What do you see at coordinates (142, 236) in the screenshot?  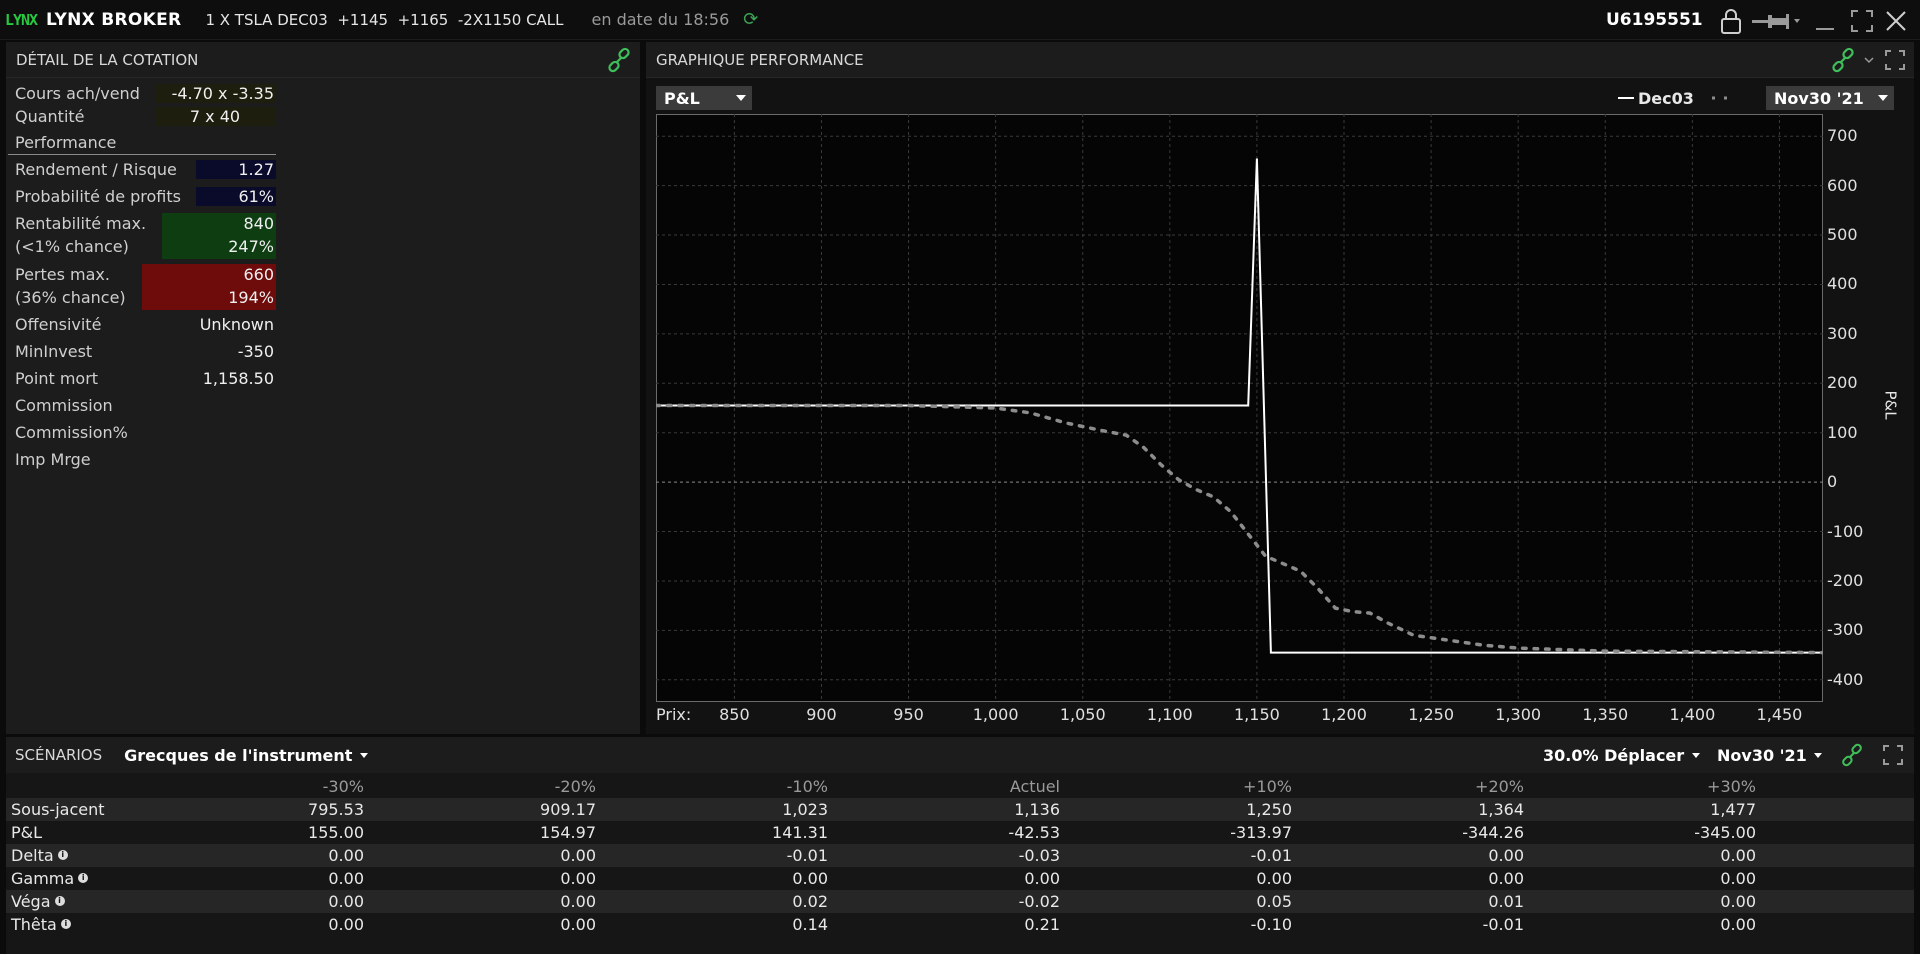 I see `max-profit-row: Rentabilité max. (<1% chance) 840 247%` at bounding box center [142, 236].